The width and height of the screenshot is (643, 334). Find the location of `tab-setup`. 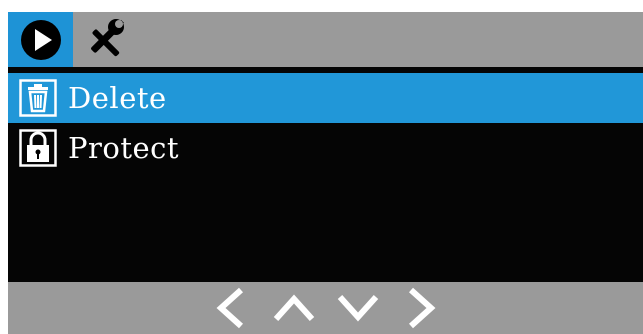

tab-setup is located at coordinates (103, 39).